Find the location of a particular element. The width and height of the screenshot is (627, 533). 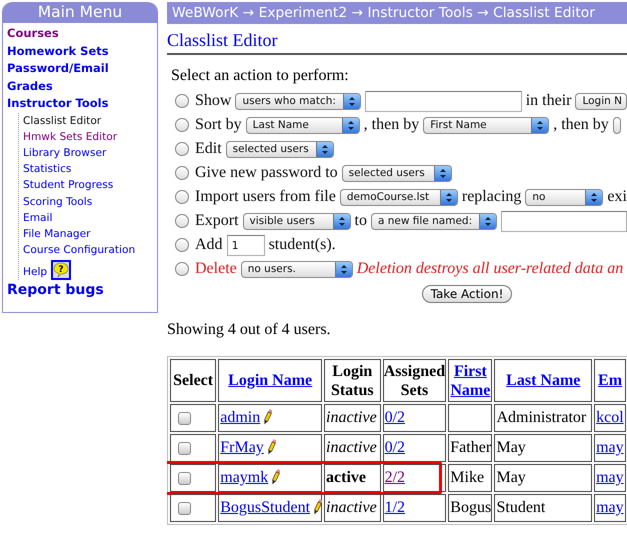

menu-link: Report bugs is located at coordinates (55, 290).